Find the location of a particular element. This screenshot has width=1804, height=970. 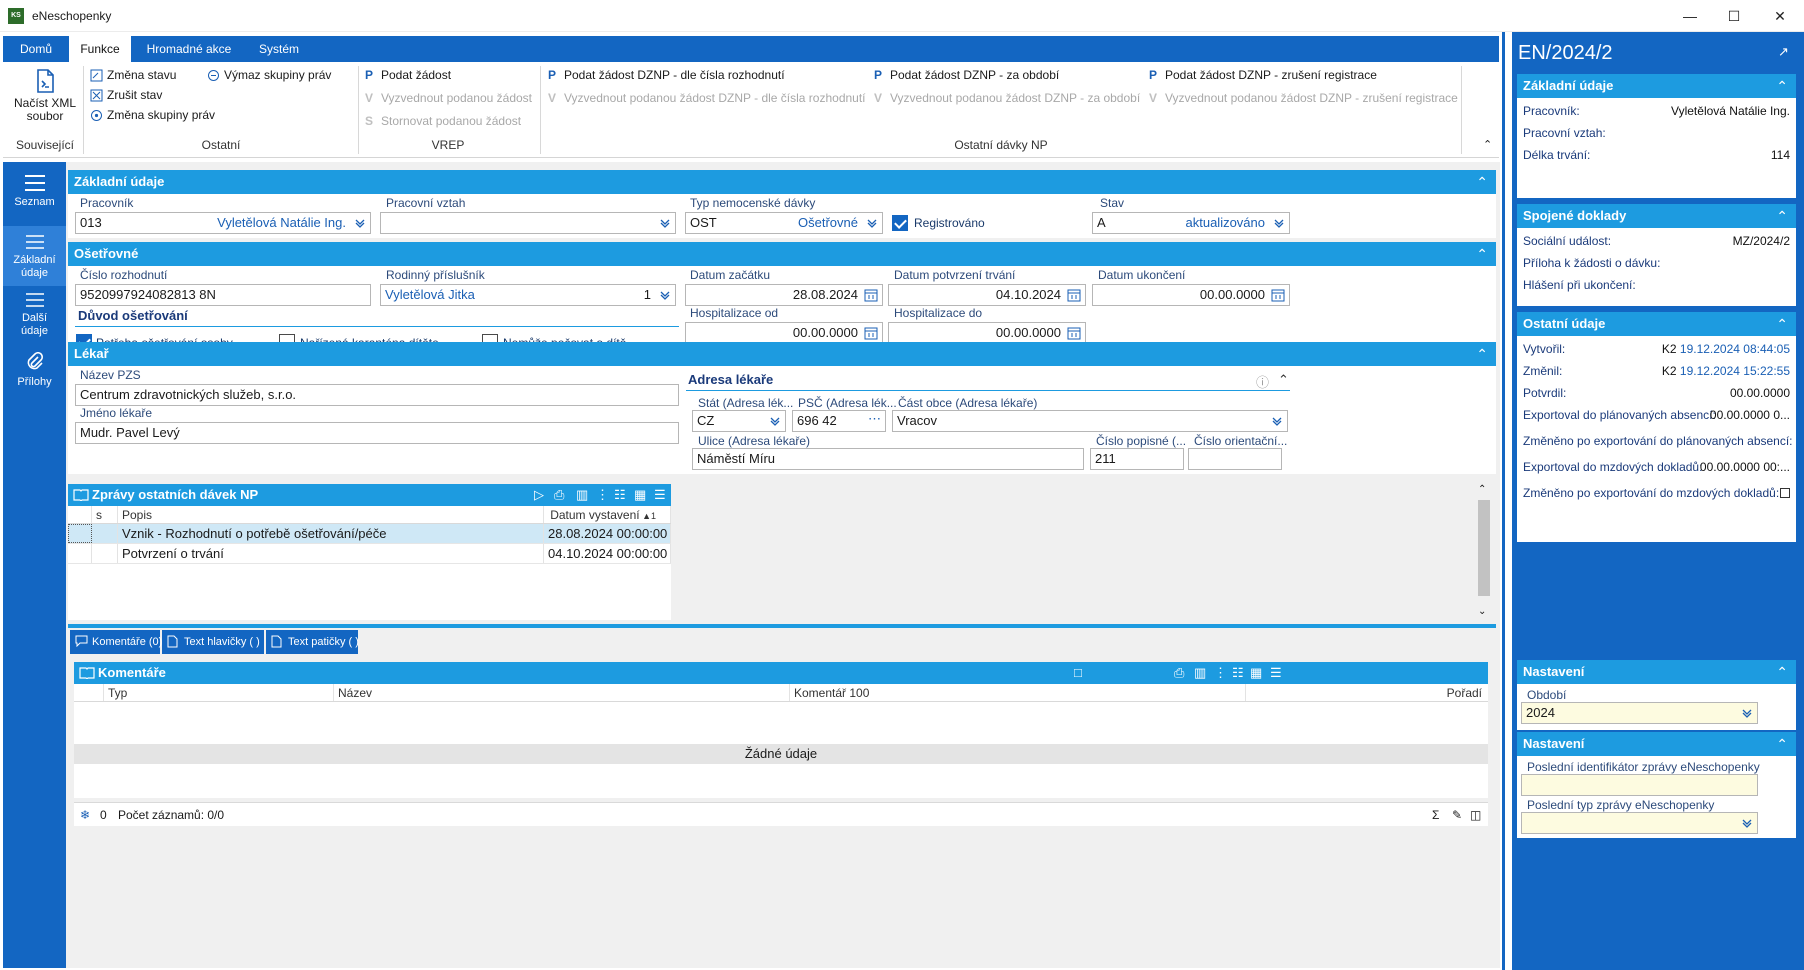

col-typ: Typ is located at coordinates (219, 692).